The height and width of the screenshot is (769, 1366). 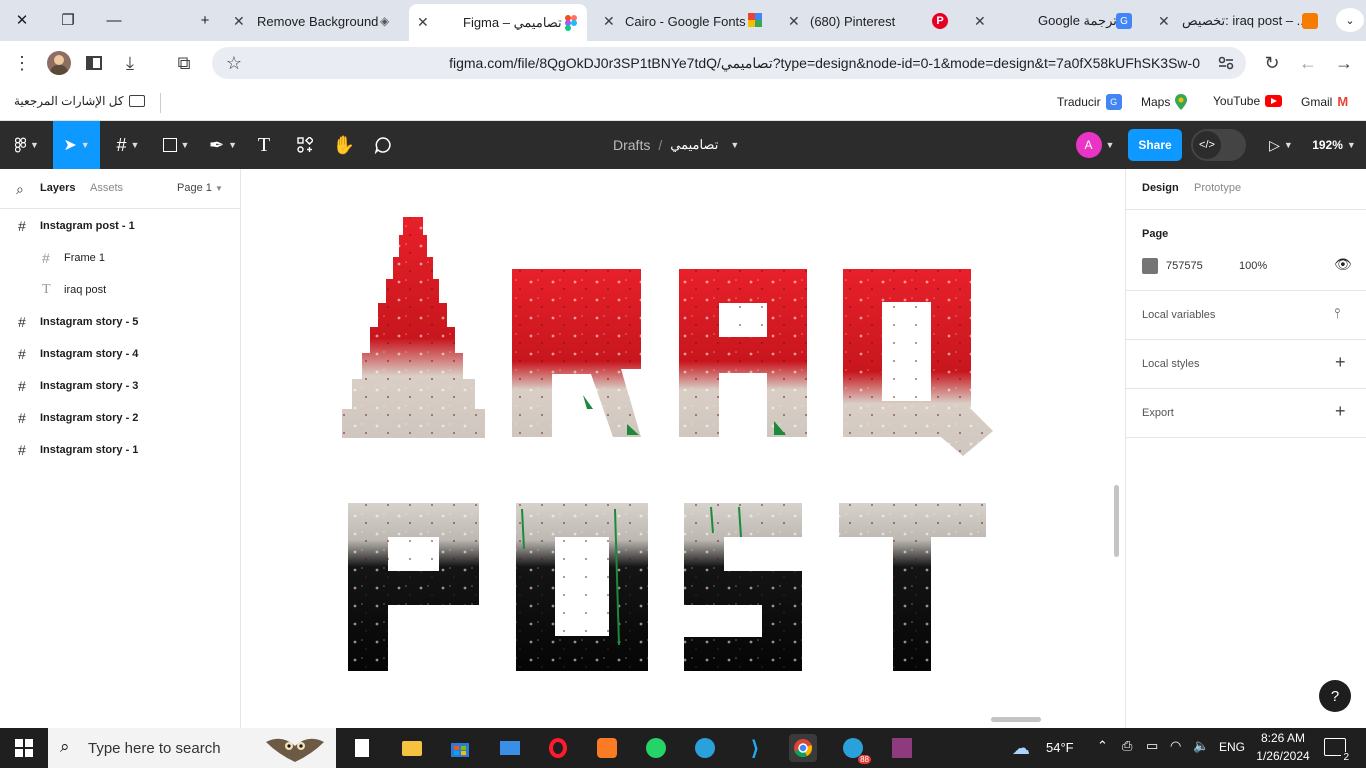 I want to click on layer-row: # Instagram story - 5, so click(x=120, y=322).